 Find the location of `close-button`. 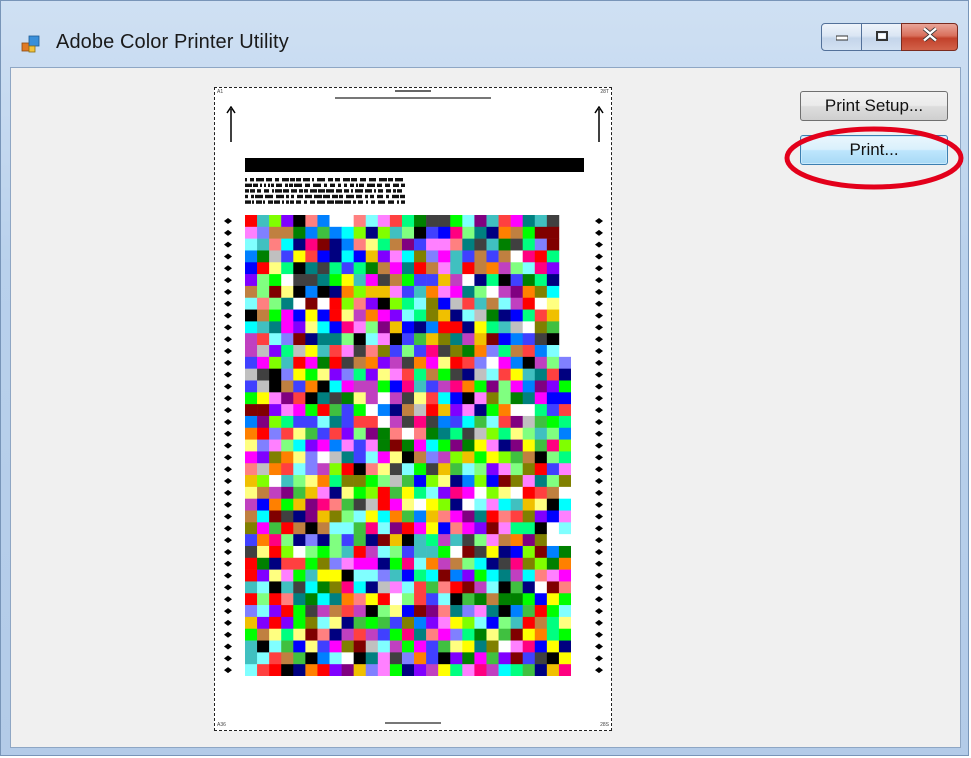

close-button is located at coordinates (929, 37).